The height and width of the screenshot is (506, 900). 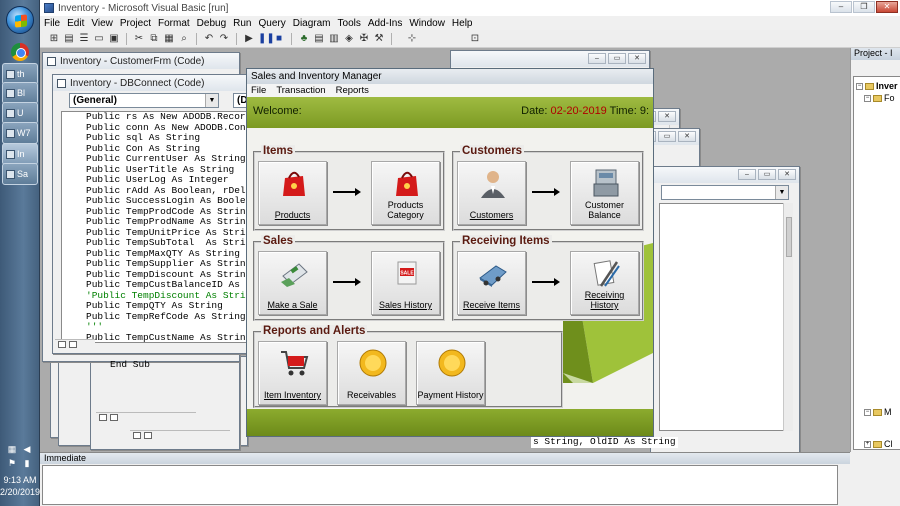 I want to click on app-menu-transaction: Transaction, so click(x=300, y=90).